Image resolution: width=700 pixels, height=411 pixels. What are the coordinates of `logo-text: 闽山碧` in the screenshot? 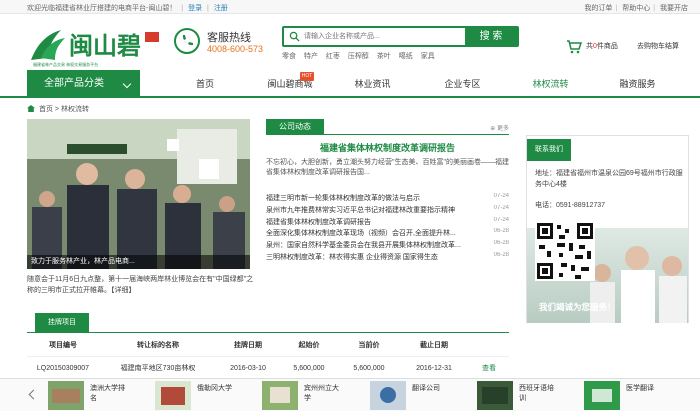 It's located at (105, 46).